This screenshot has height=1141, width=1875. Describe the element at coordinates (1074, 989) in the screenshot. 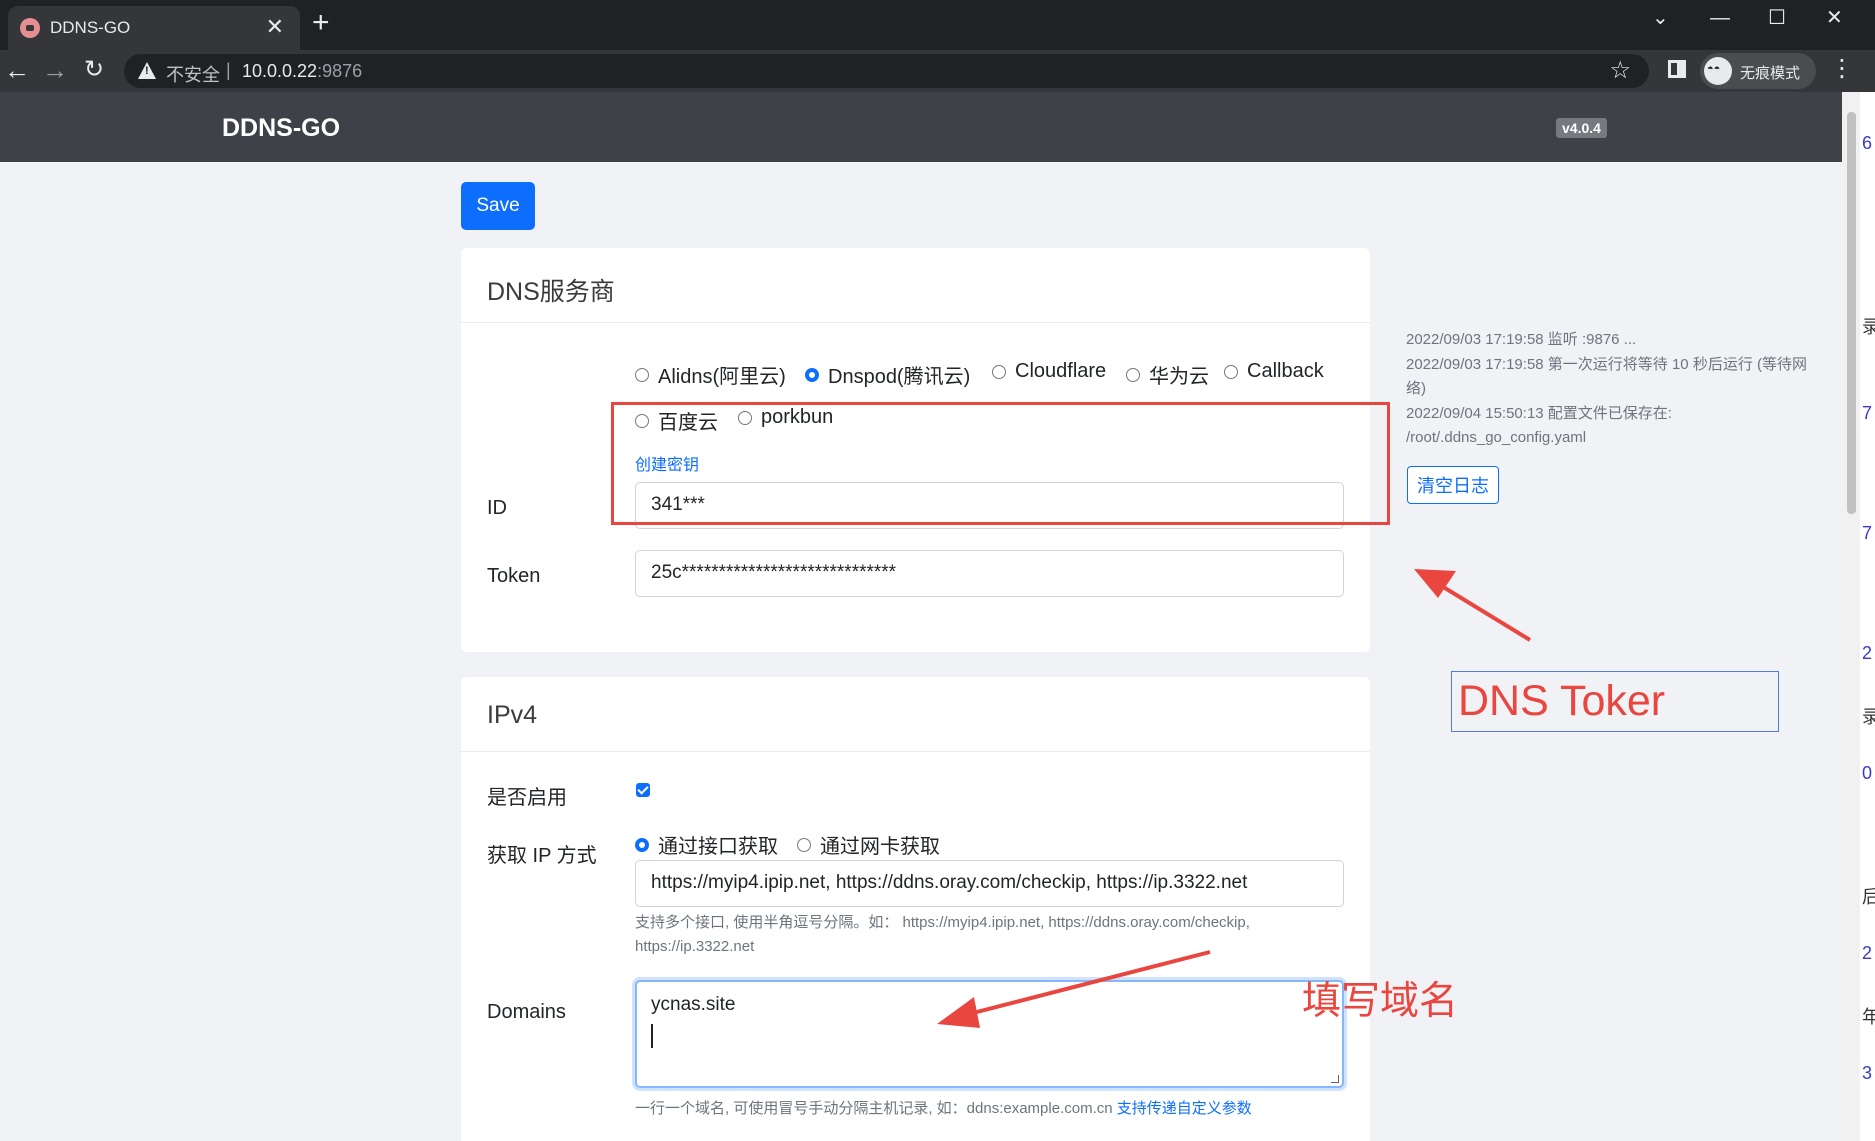

I see `arrow-to-domains` at that location.